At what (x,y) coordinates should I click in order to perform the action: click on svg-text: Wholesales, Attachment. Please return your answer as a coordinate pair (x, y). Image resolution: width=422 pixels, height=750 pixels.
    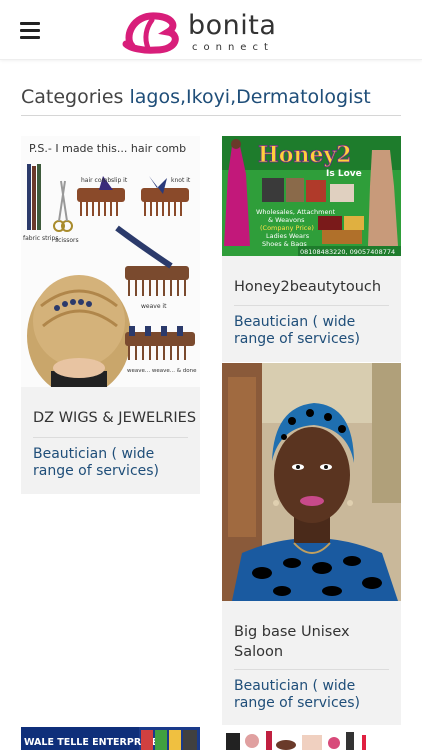
    Looking at the image, I should click on (296, 212).